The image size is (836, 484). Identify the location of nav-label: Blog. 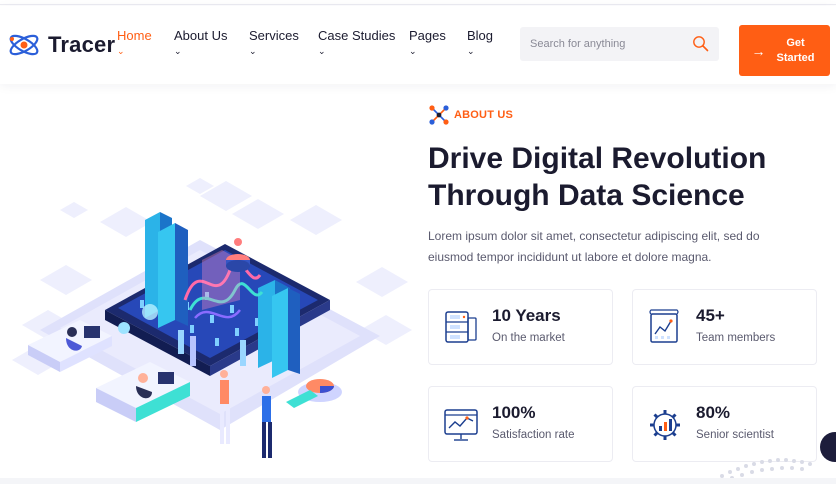
(480, 35).